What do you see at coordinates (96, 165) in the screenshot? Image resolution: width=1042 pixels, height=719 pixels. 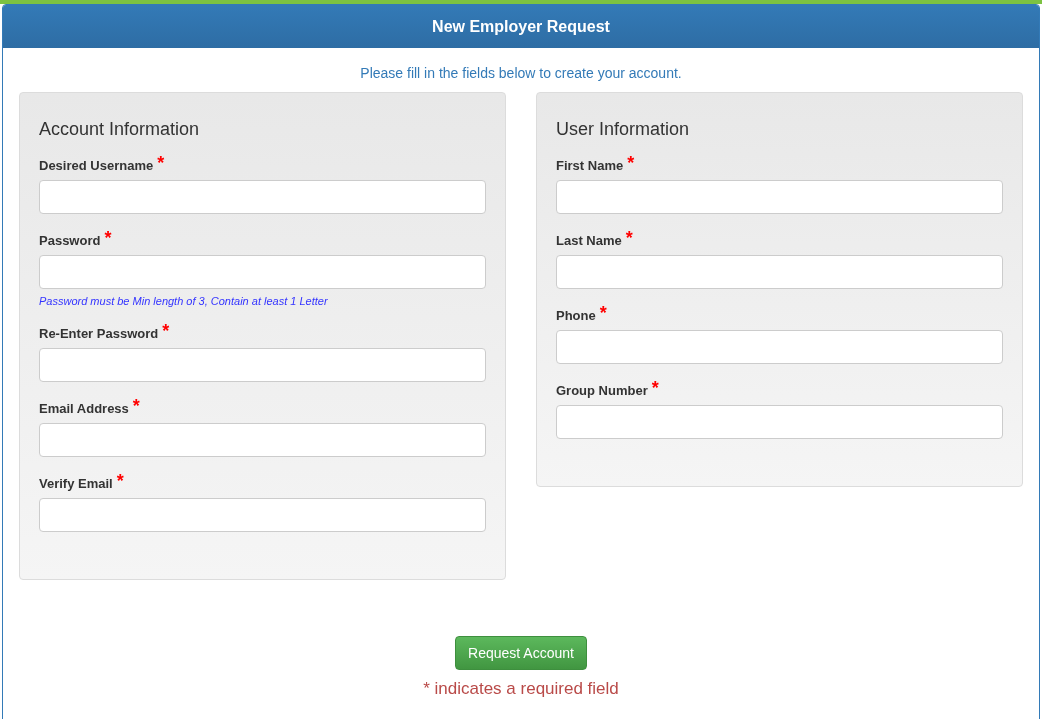 I see `field-label: Desired Username` at bounding box center [96, 165].